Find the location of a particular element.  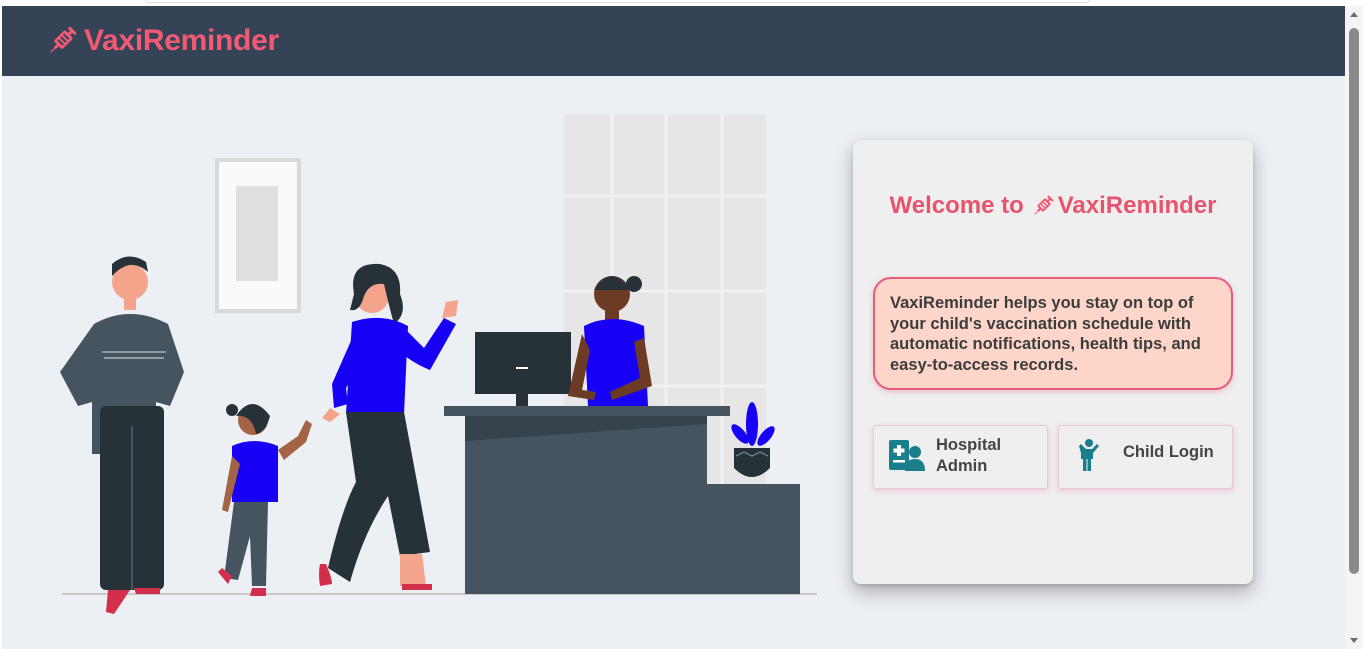

hospital-staff-icon is located at coordinates (907, 457).